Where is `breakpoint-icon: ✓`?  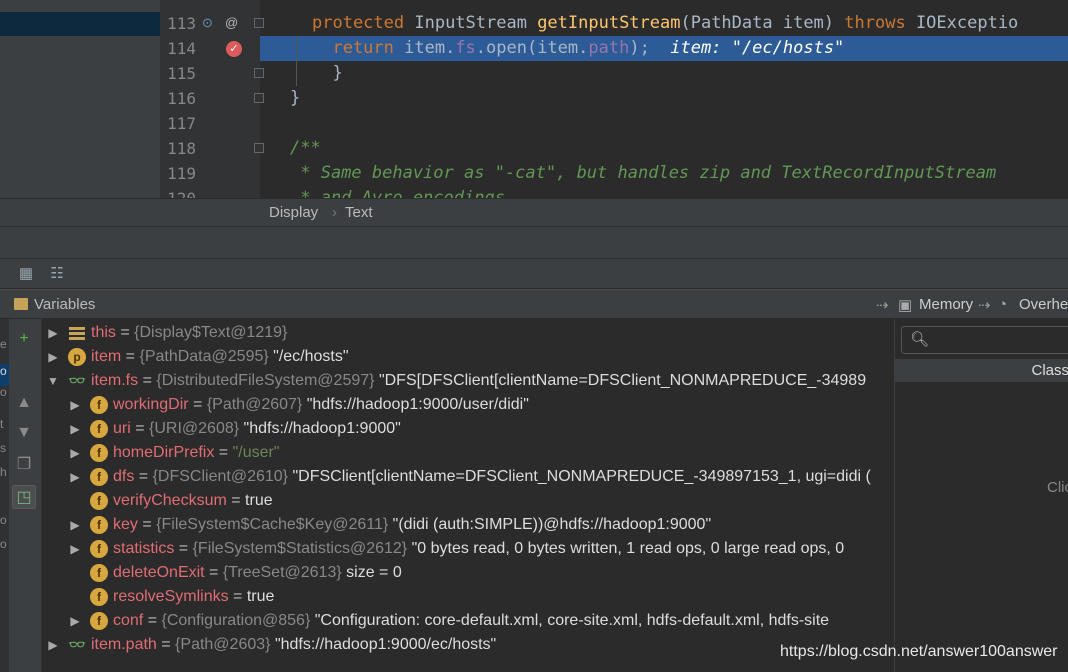
breakpoint-icon: ✓ is located at coordinates (234, 49).